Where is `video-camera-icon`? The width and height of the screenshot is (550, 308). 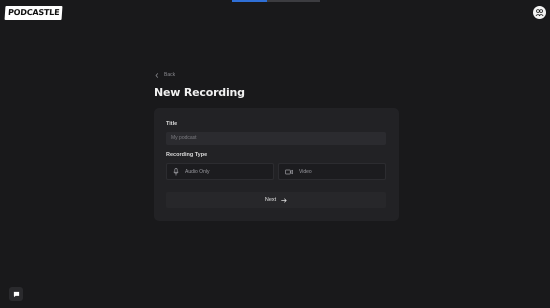
video-camera-icon is located at coordinates (289, 171).